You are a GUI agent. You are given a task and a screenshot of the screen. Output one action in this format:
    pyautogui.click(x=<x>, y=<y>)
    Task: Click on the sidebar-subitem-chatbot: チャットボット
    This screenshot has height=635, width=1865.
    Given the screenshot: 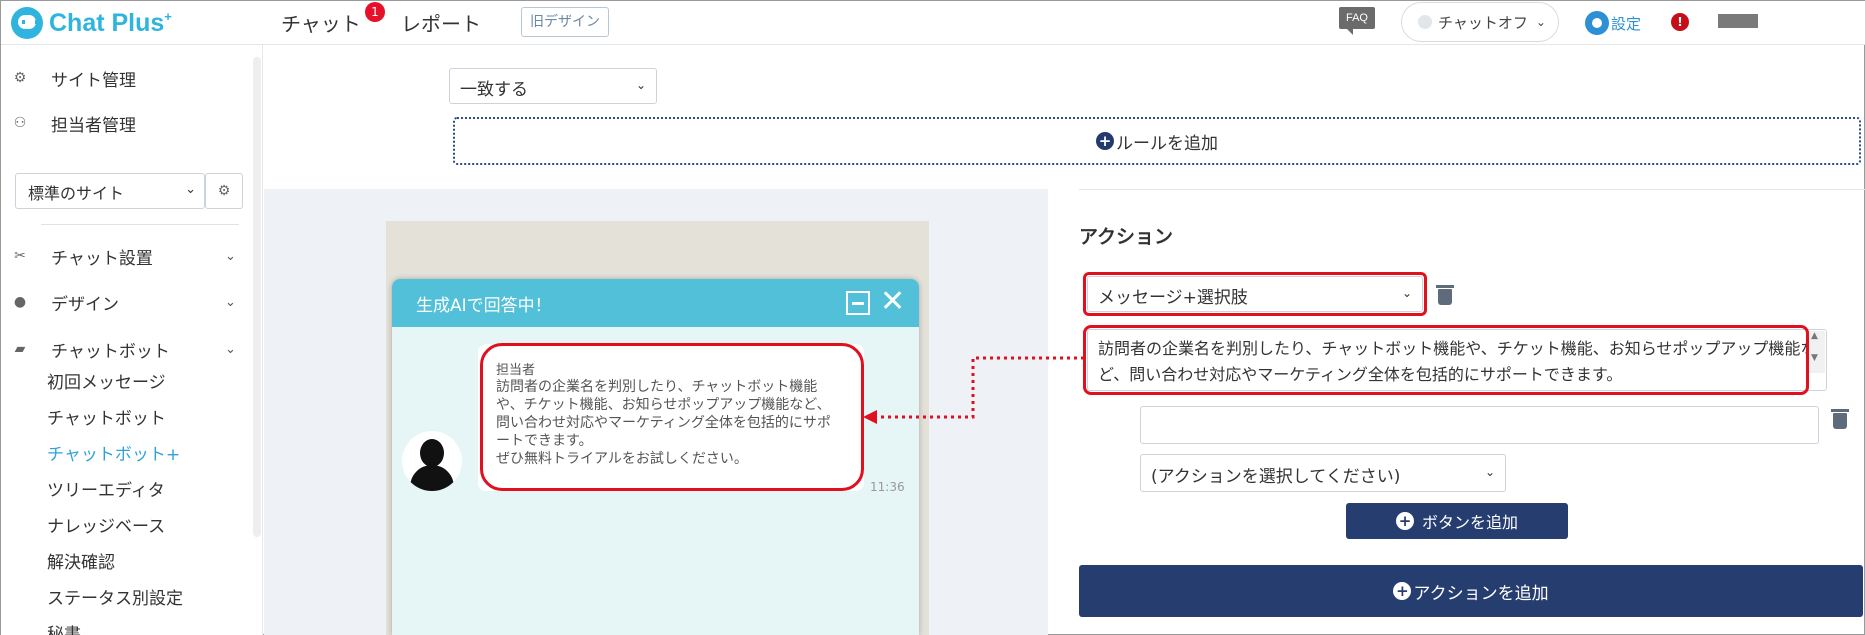 What is the action you would take?
    pyautogui.click(x=106, y=419)
    